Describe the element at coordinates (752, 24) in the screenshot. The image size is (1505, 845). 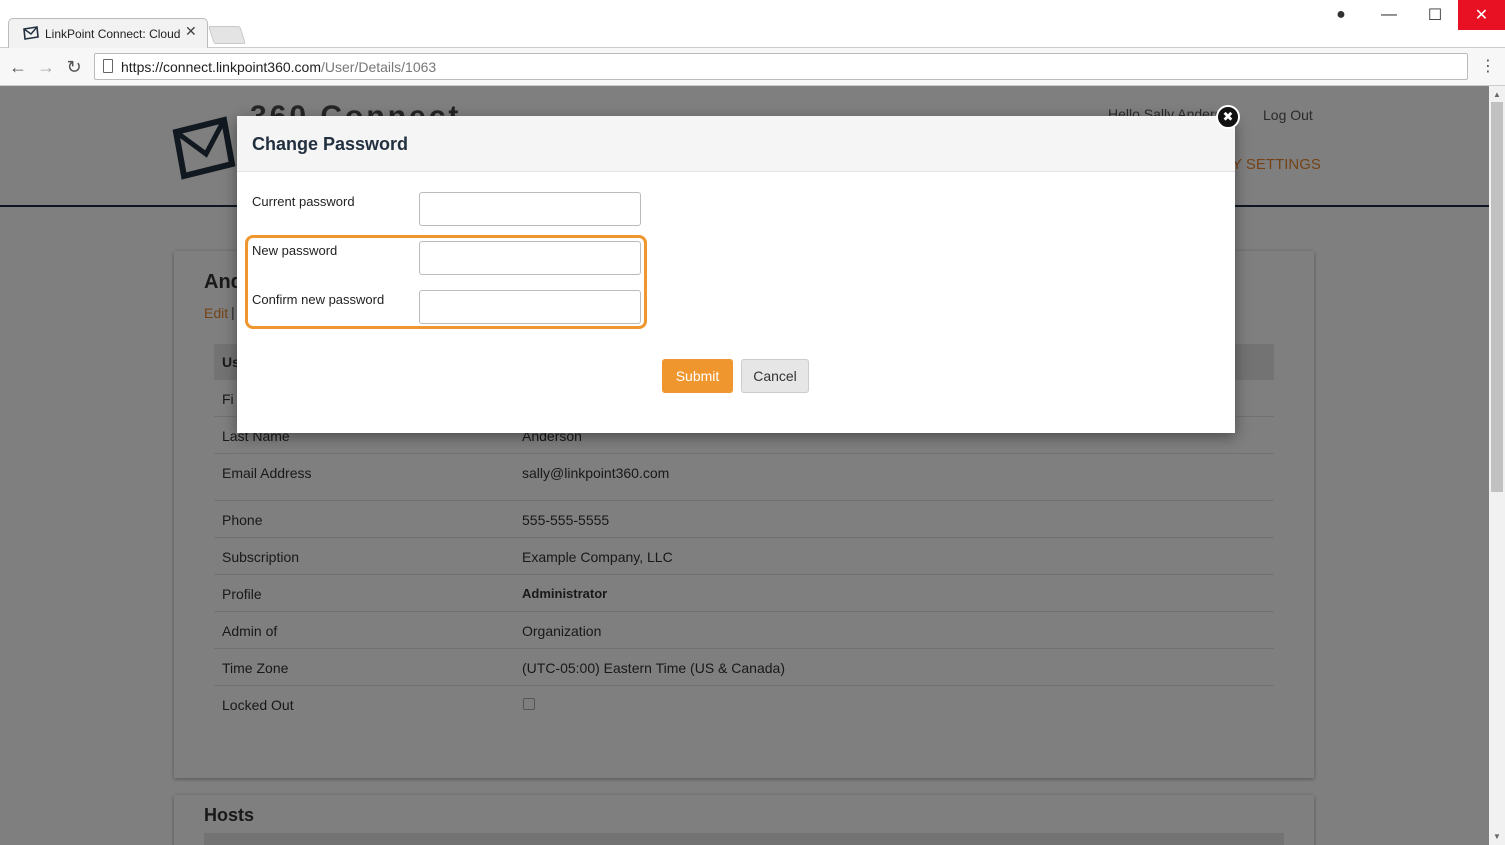
I see `browser-title-bar: LinkPoint Connect: Cloud ✕ ● — ☐ ✕` at that location.